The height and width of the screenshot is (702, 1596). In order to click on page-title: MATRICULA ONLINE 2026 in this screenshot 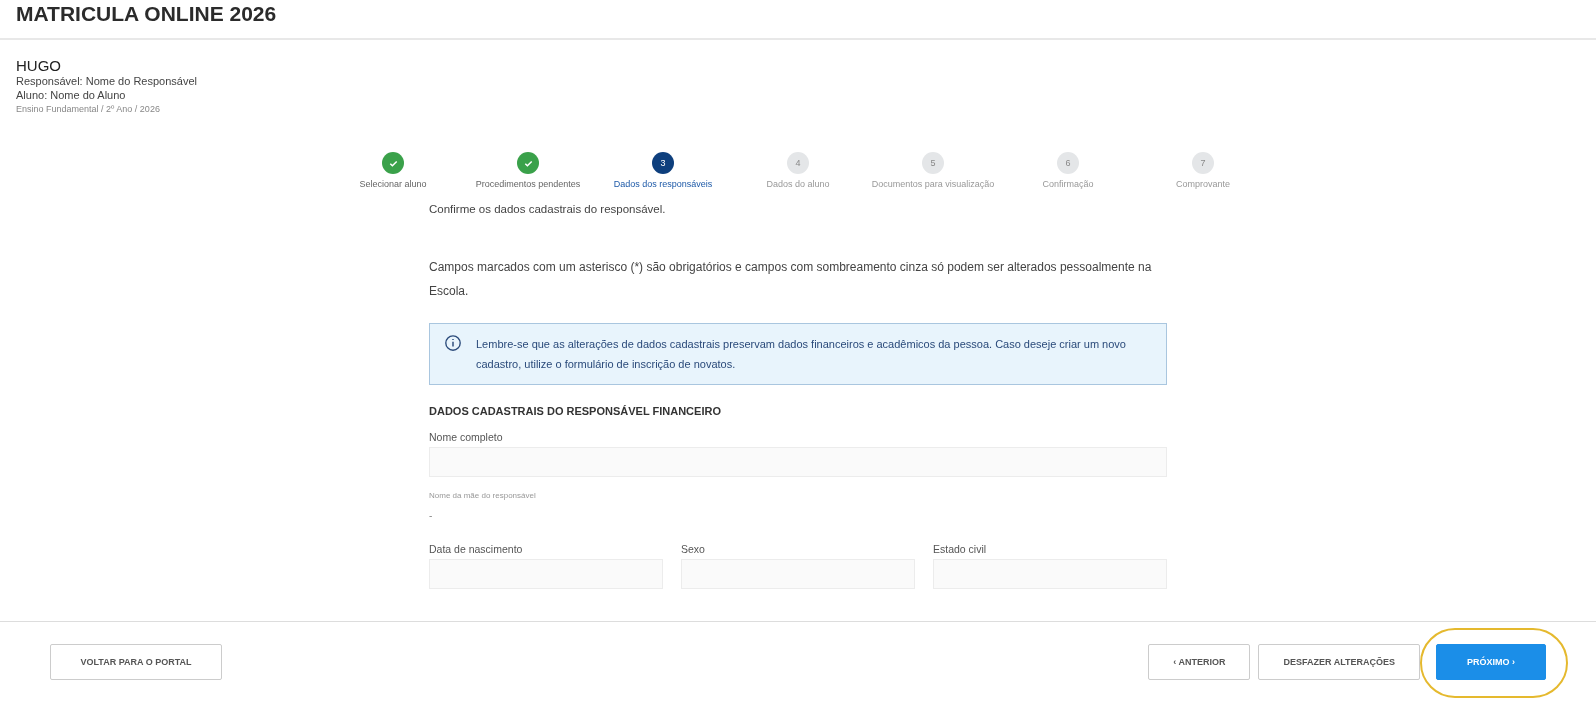, I will do `click(147, 14)`.